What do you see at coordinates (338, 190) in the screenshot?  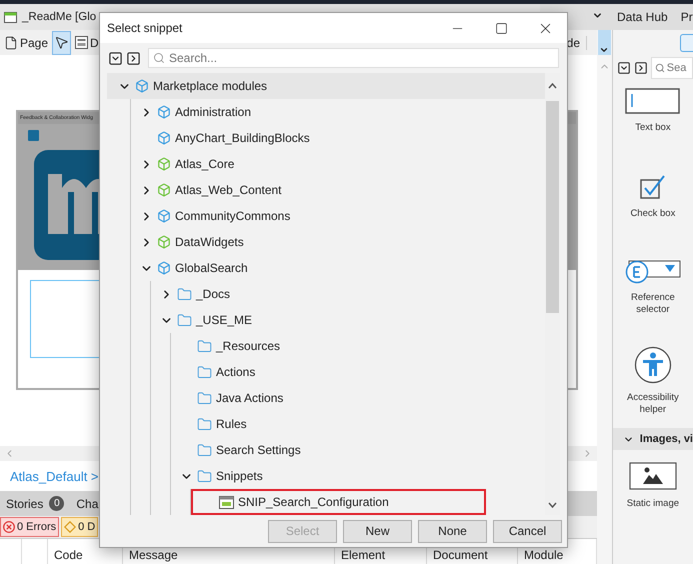 I see `tree-item: Atlas_Web_Content` at bounding box center [338, 190].